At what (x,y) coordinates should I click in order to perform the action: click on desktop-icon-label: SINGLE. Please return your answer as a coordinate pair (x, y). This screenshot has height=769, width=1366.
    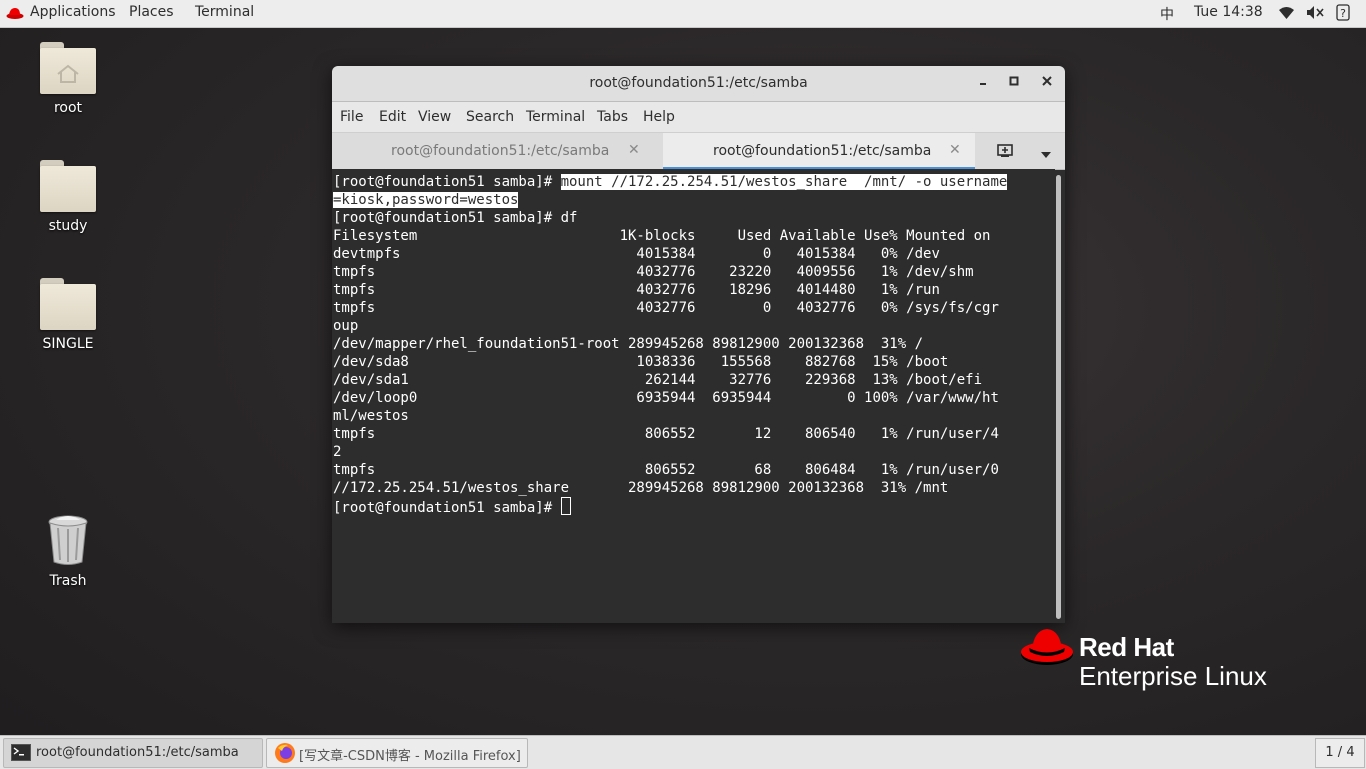
    Looking at the image, I should click on (68, 344).